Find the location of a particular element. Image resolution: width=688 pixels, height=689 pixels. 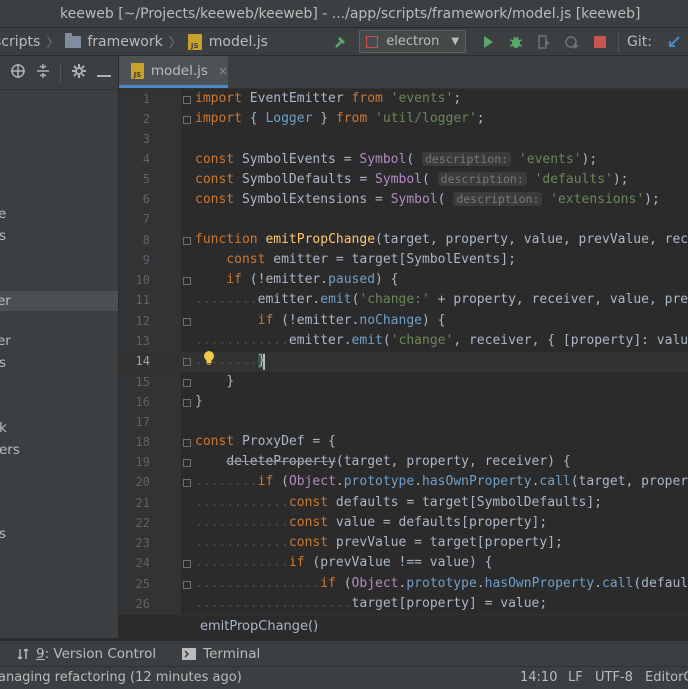

line-number: 1 is located at coordinates (146, 99).